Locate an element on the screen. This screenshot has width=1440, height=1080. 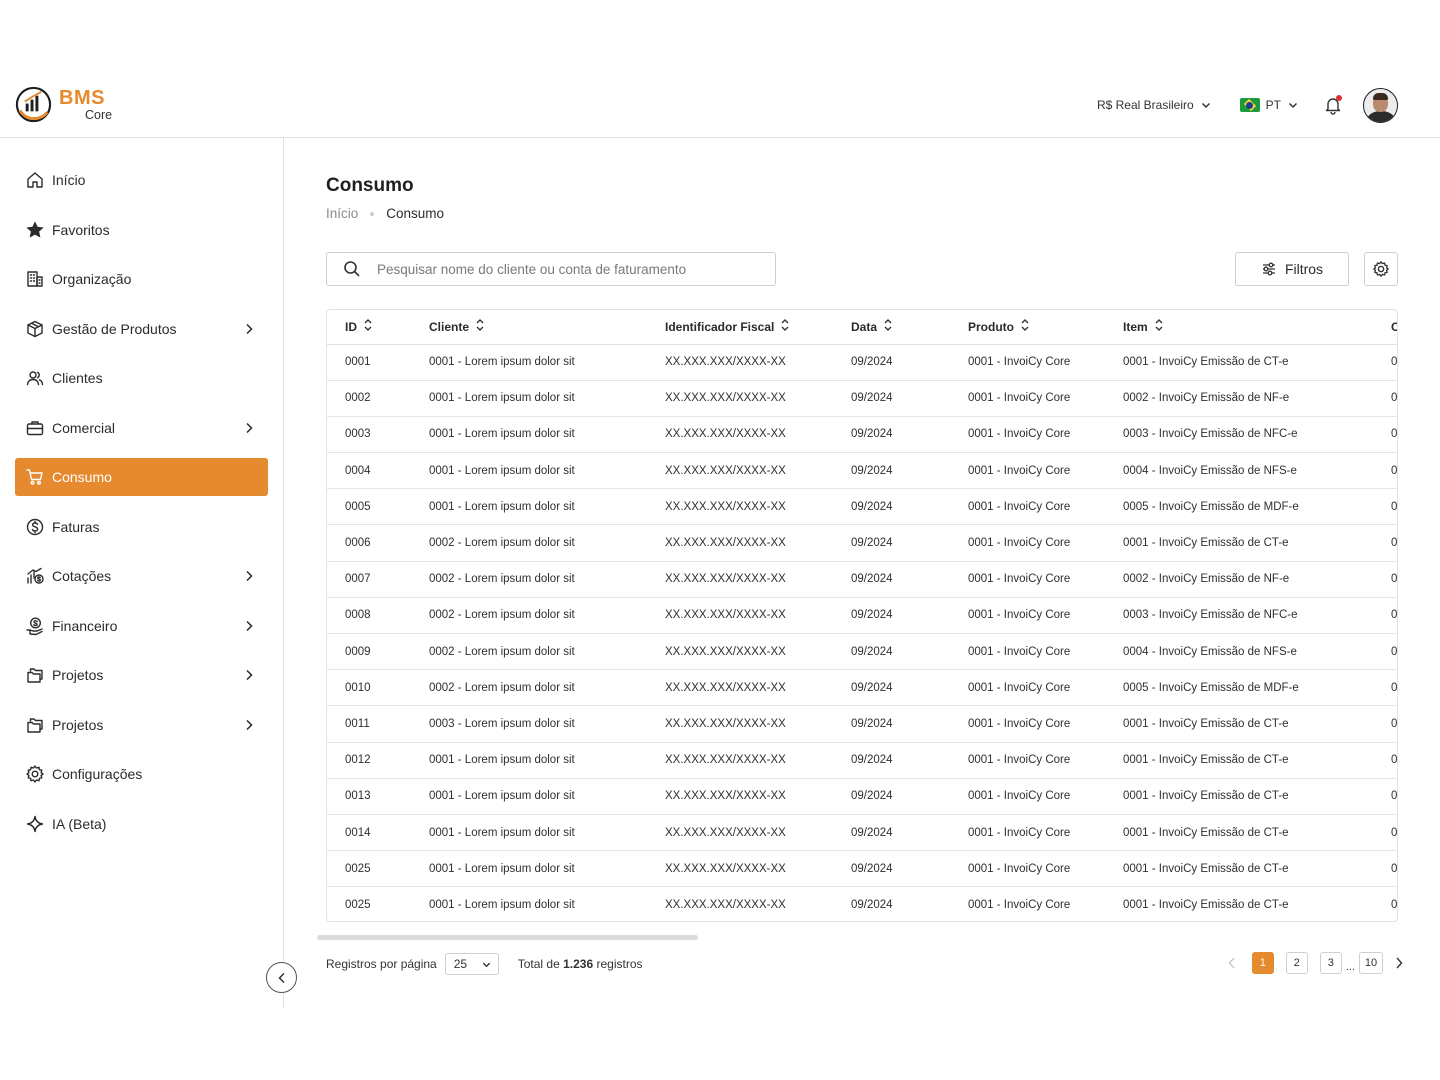
brand-logo: BMS Core is located at coordinates (63, 104).